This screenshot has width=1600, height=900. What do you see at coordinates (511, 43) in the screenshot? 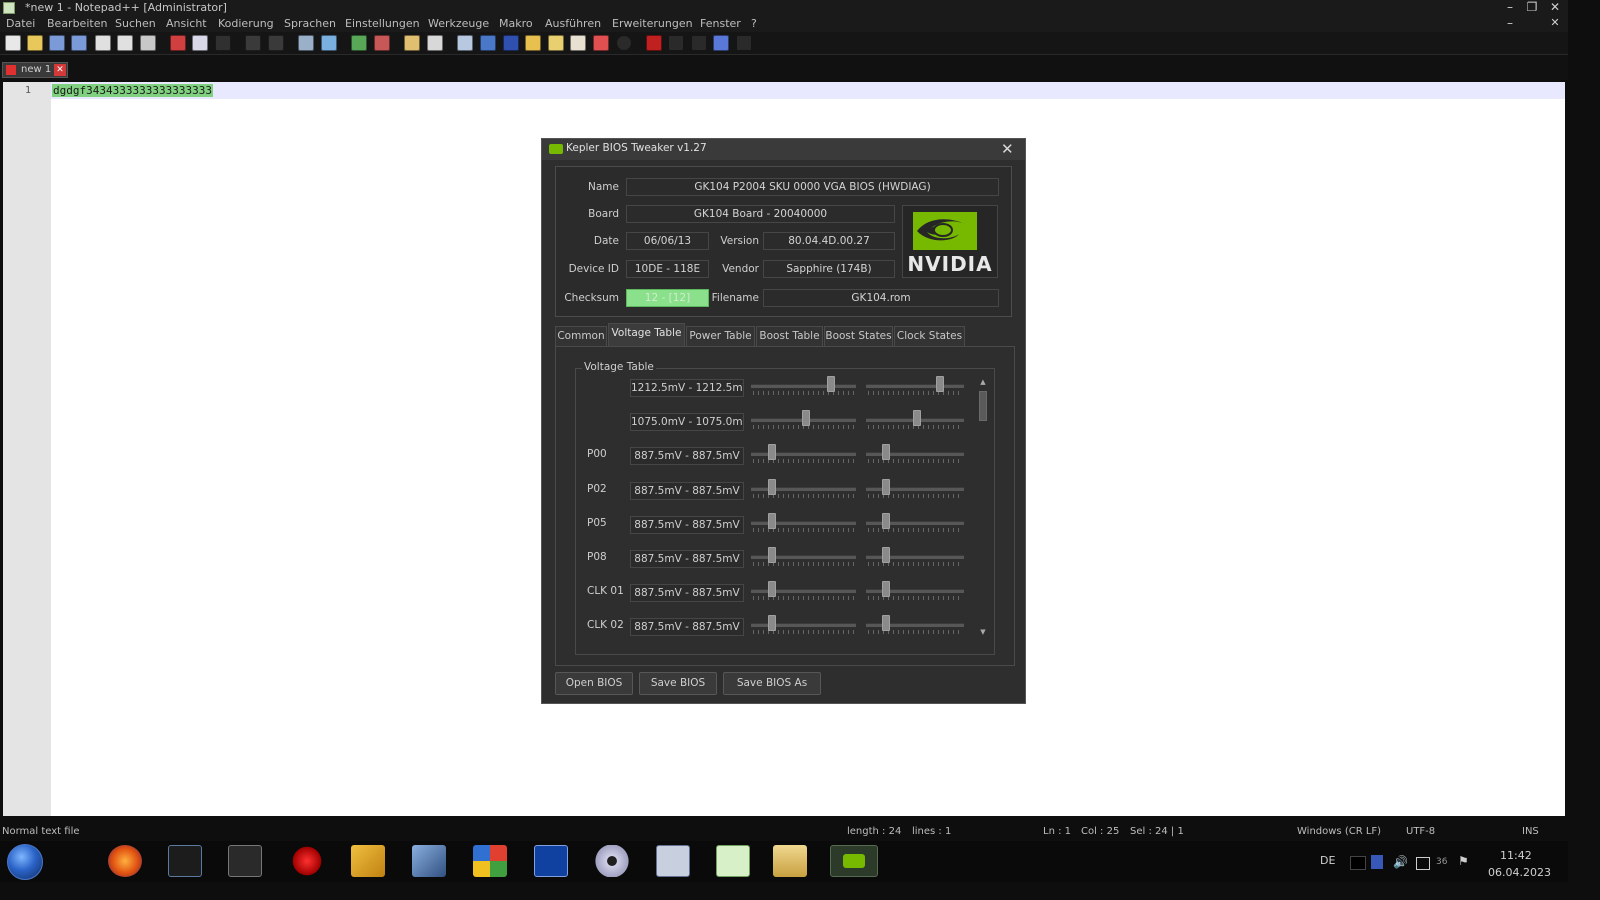
I see `indent-guide-icon` at bounding box center [511, 43].